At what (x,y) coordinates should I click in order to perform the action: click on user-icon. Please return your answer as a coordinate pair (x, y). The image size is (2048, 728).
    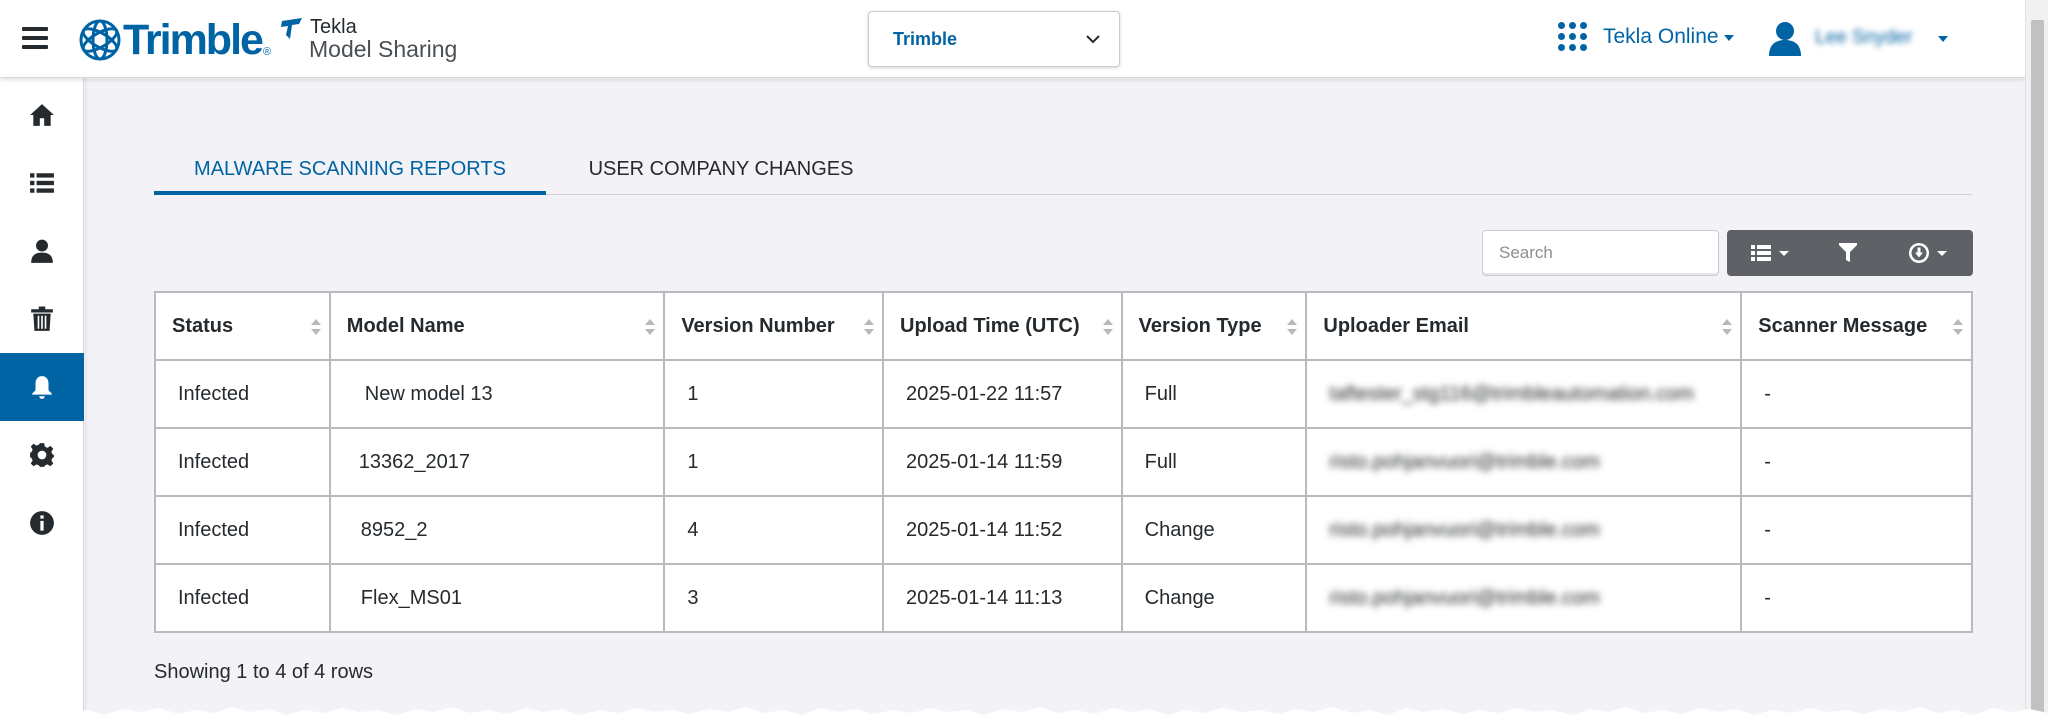
    Looking at the image, I should click on (42, 251).